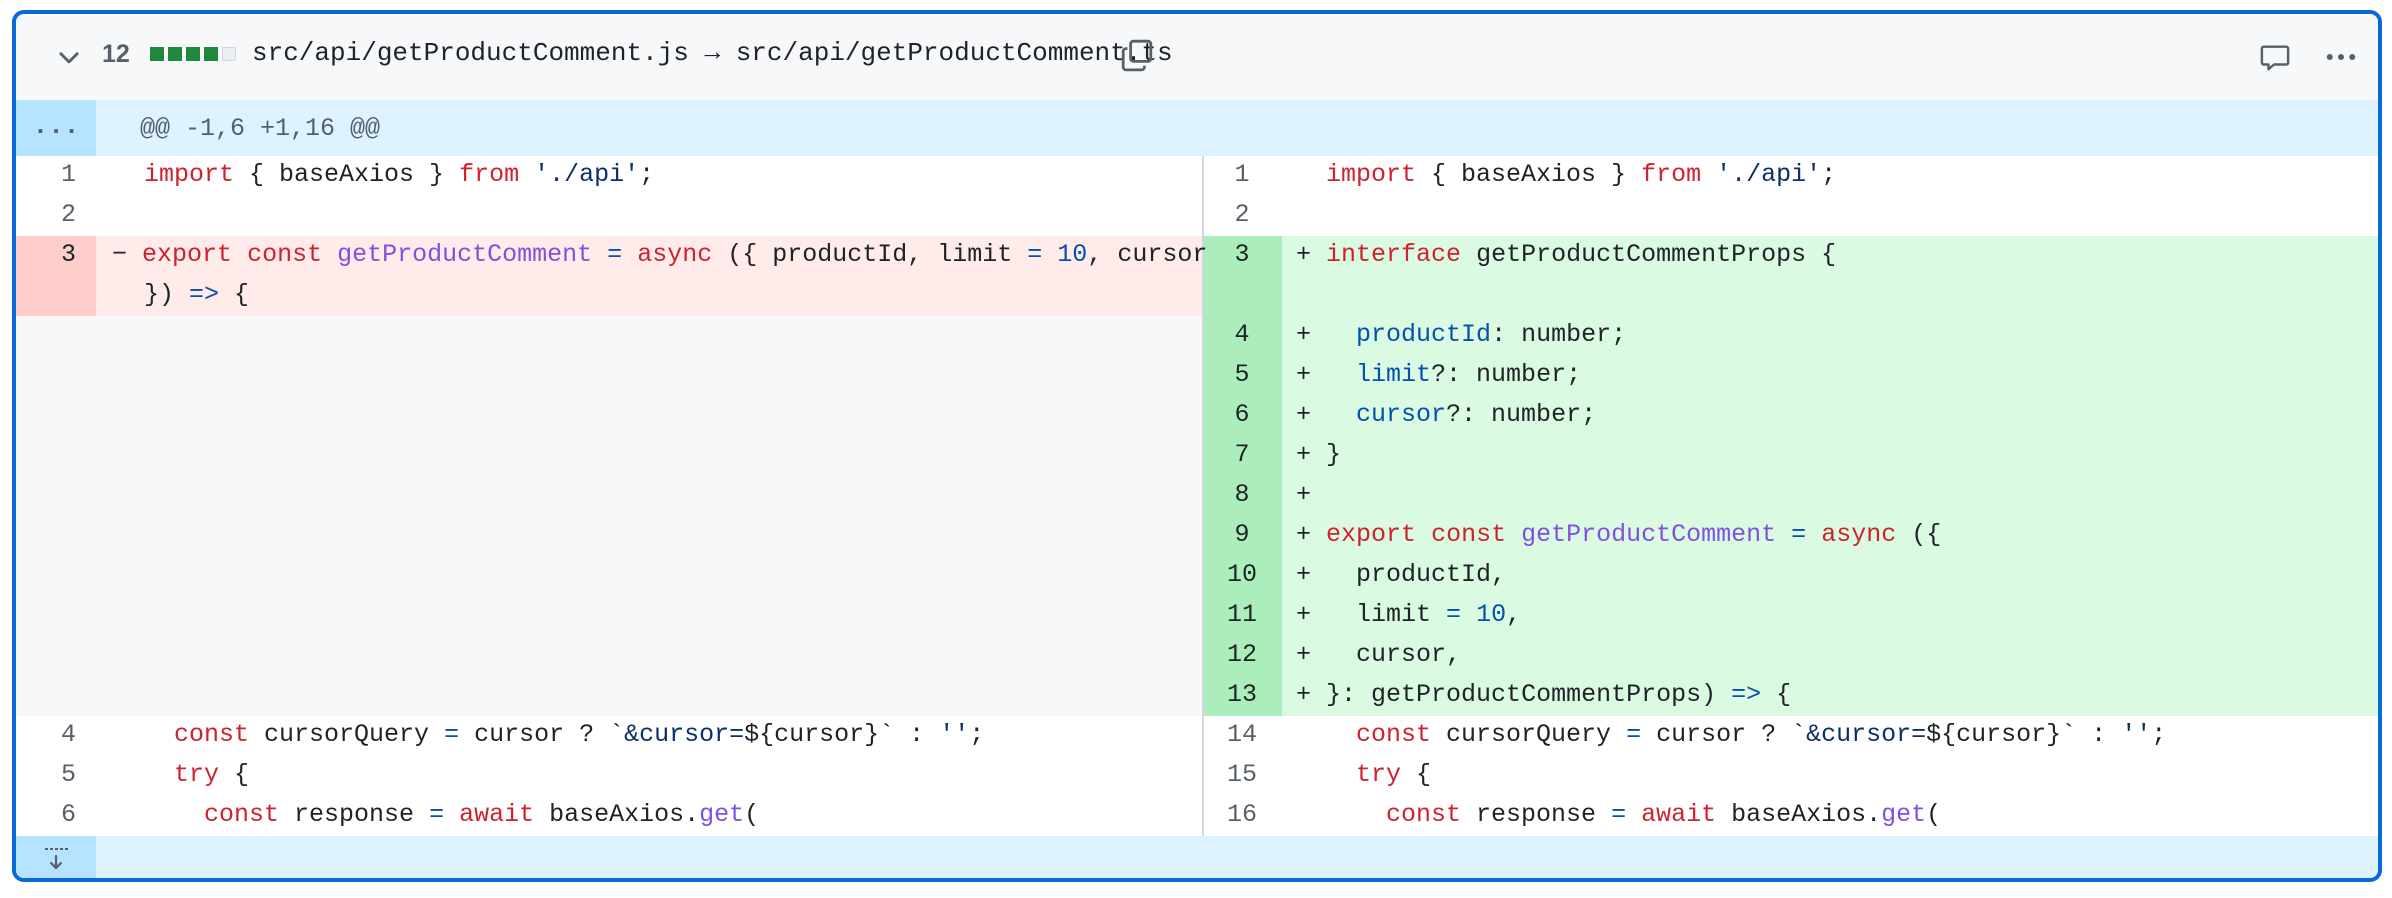  What do you see at coordinates (212, 774) in the screenshot?
I see `left-code-line: try {` at bounding box center [212, 774].